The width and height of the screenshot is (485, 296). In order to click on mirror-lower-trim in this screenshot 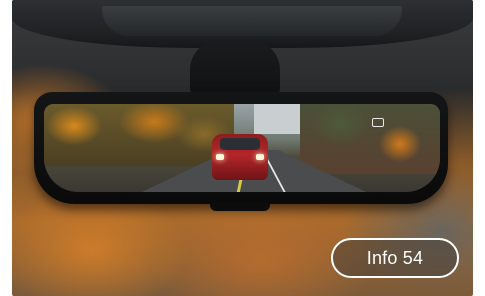, I will do `click(240, 207)`.